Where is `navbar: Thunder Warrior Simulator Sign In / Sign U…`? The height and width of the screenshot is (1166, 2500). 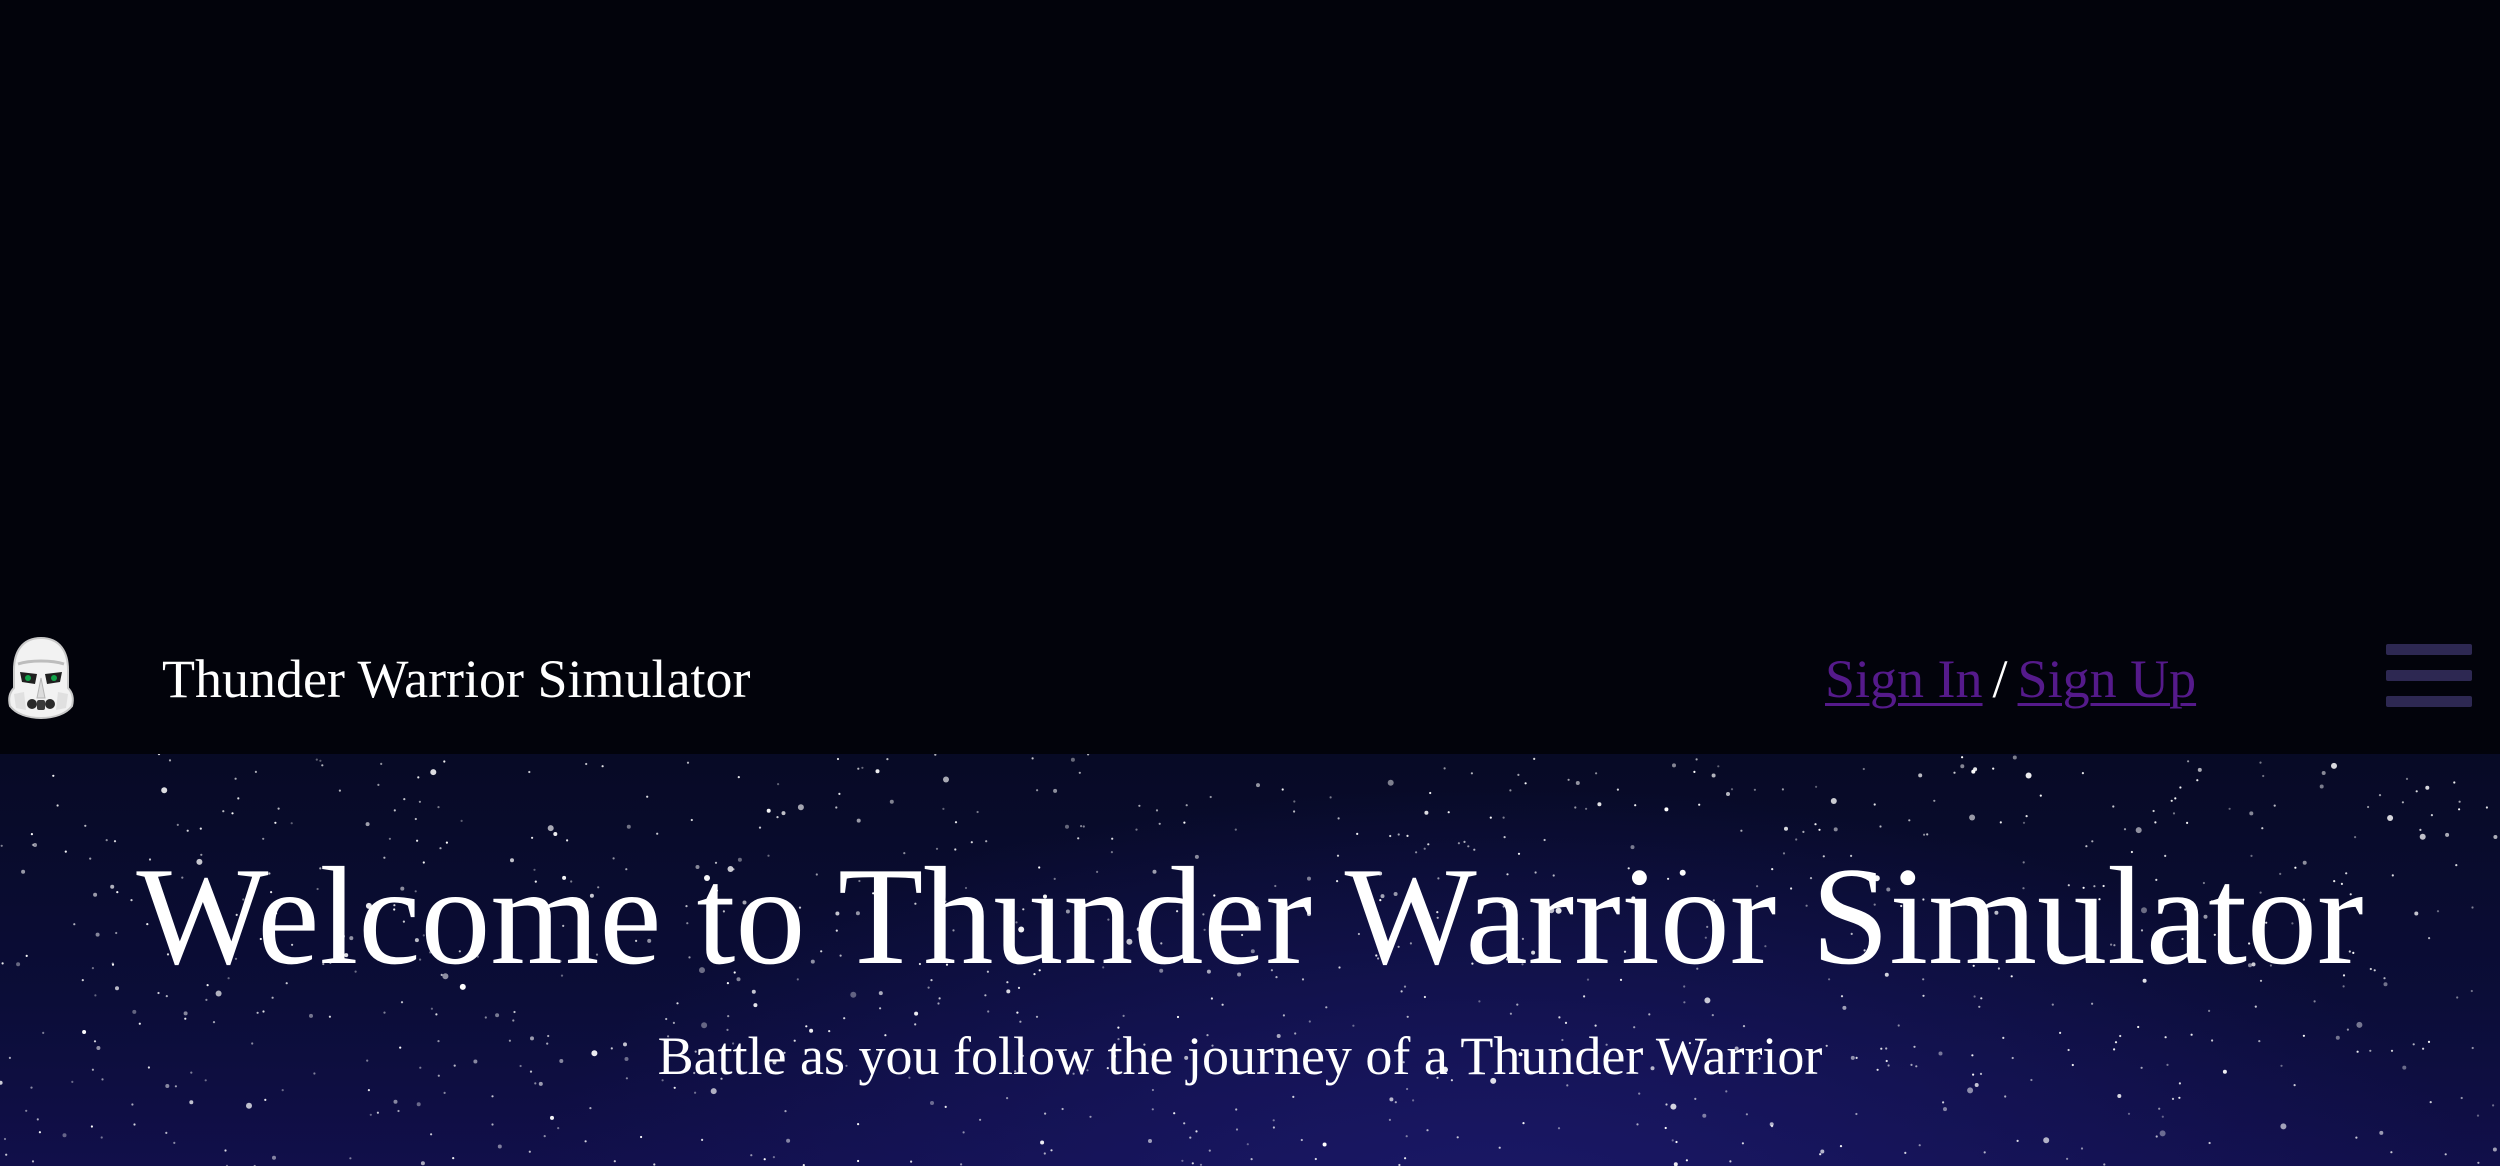
navbar: Thunder Warrior Simulator Sign In / Sign U… is located at coordinates (1250, 677).